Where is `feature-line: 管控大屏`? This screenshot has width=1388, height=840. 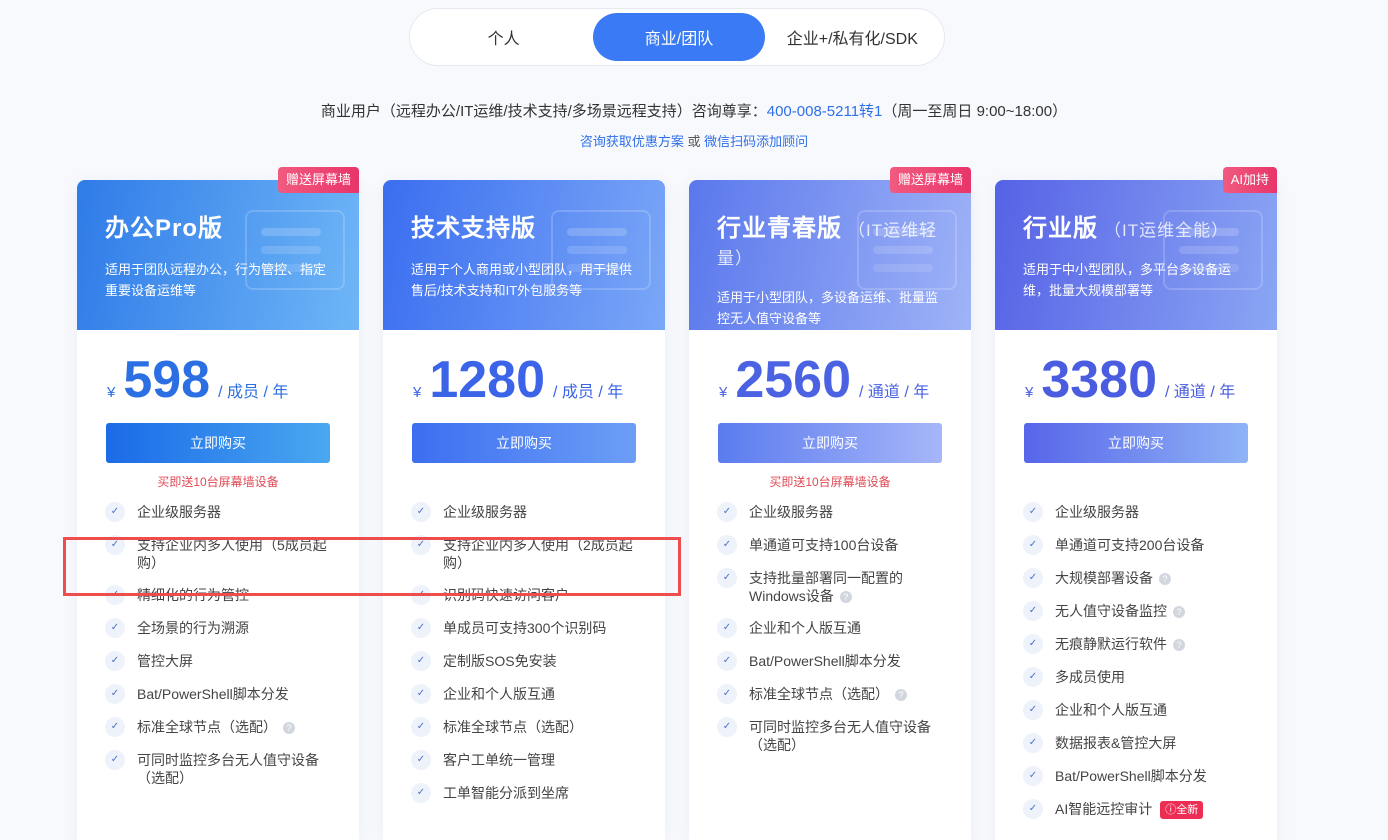
feature-line: 管控大屏 is located at coordinates (165, 661).